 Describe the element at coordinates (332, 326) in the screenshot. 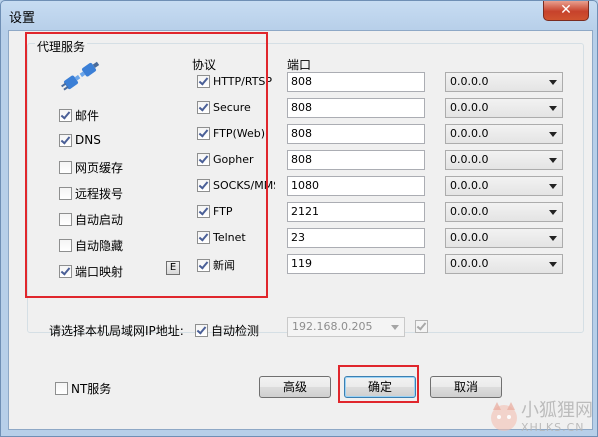

I see `lan-ip-value: 192.168.0.205` at that location.